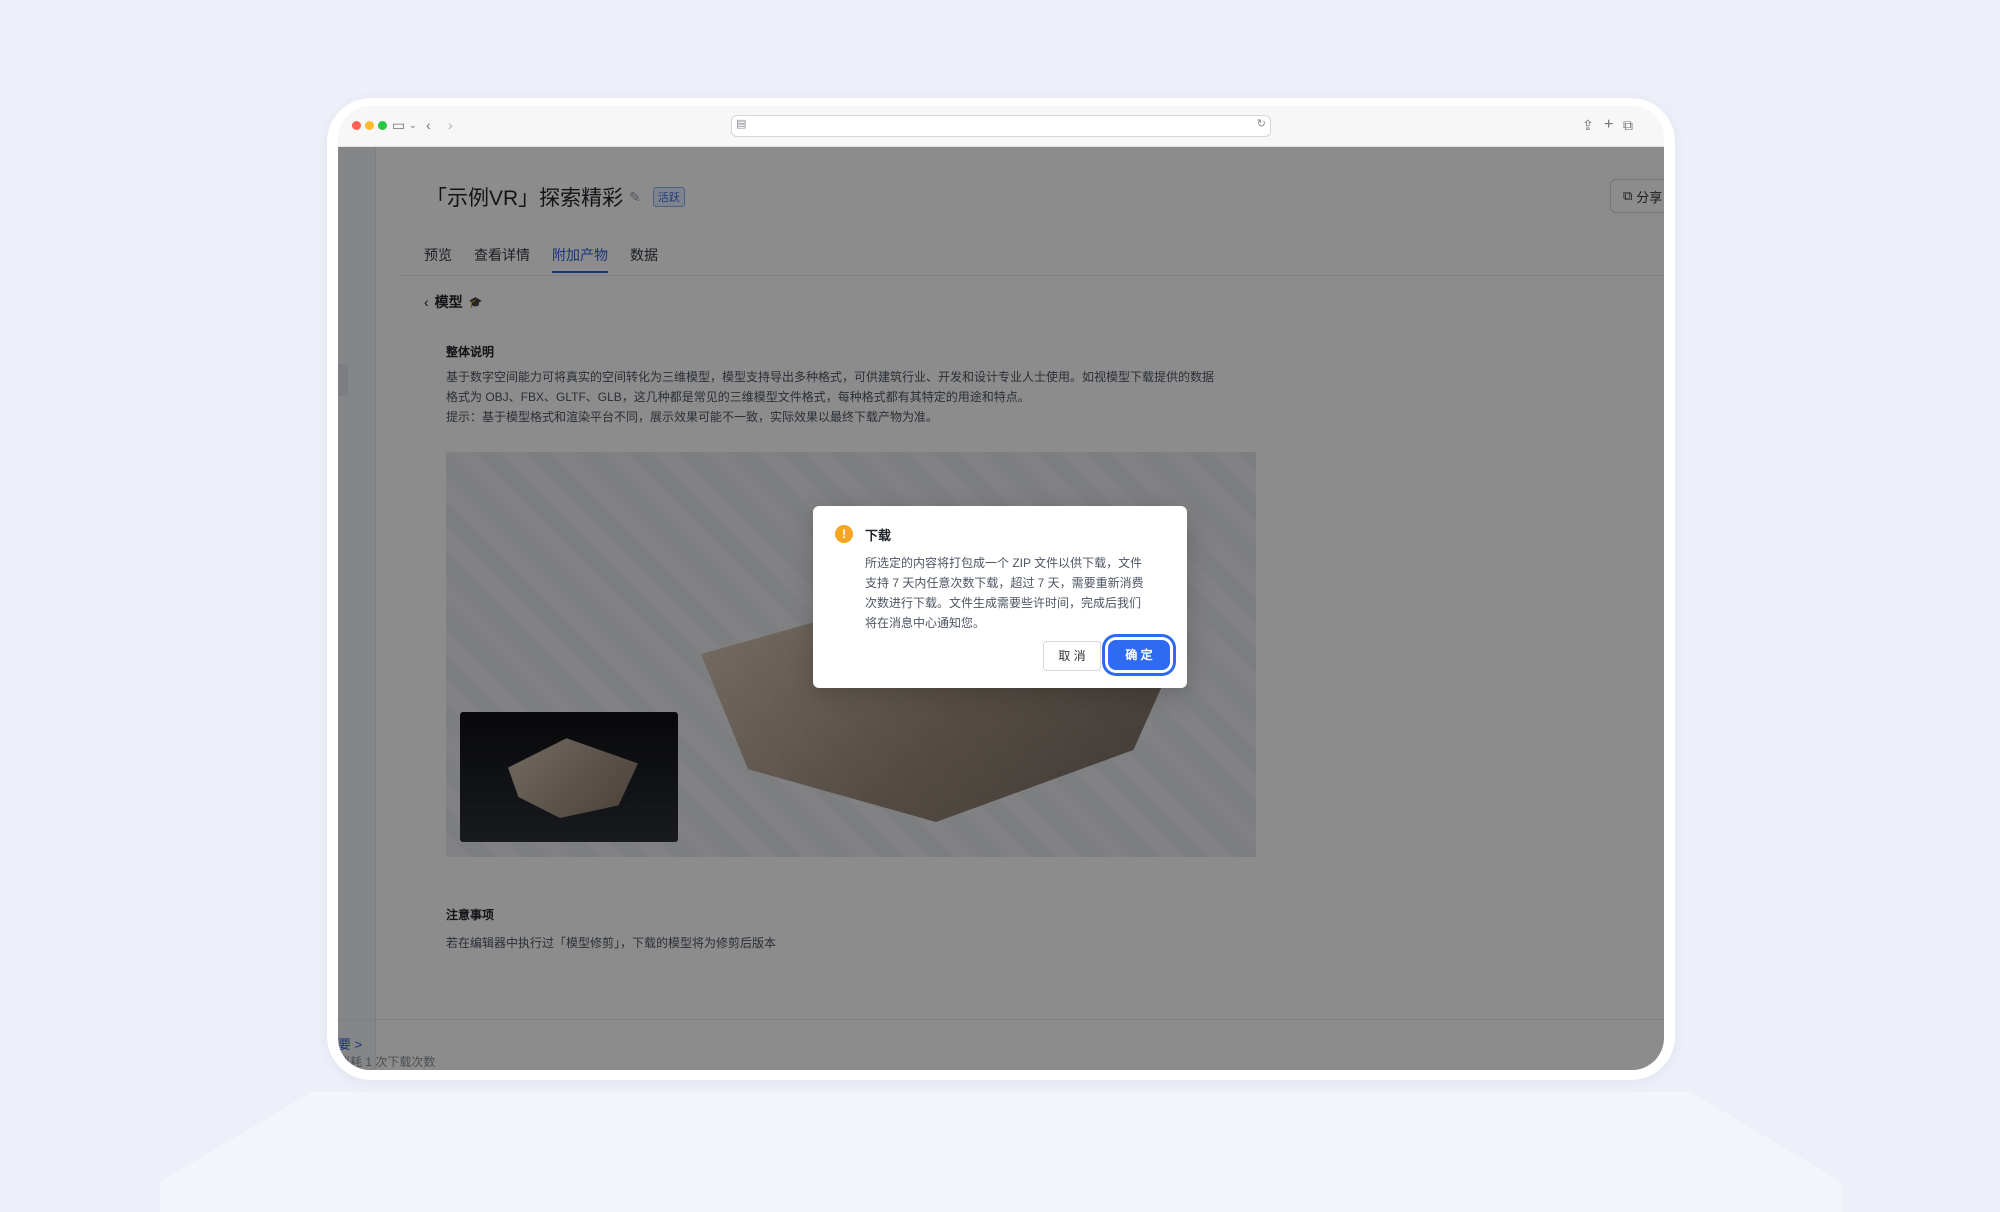  I want to click on warning-icon: !, so click(844, 534).